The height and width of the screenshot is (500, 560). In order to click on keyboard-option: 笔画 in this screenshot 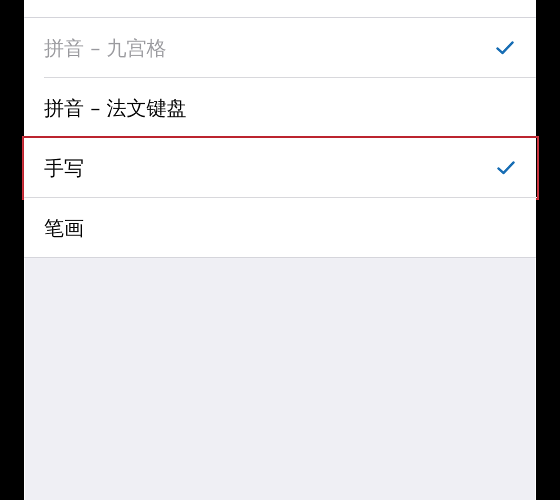, I will do `click(280, 228)`.